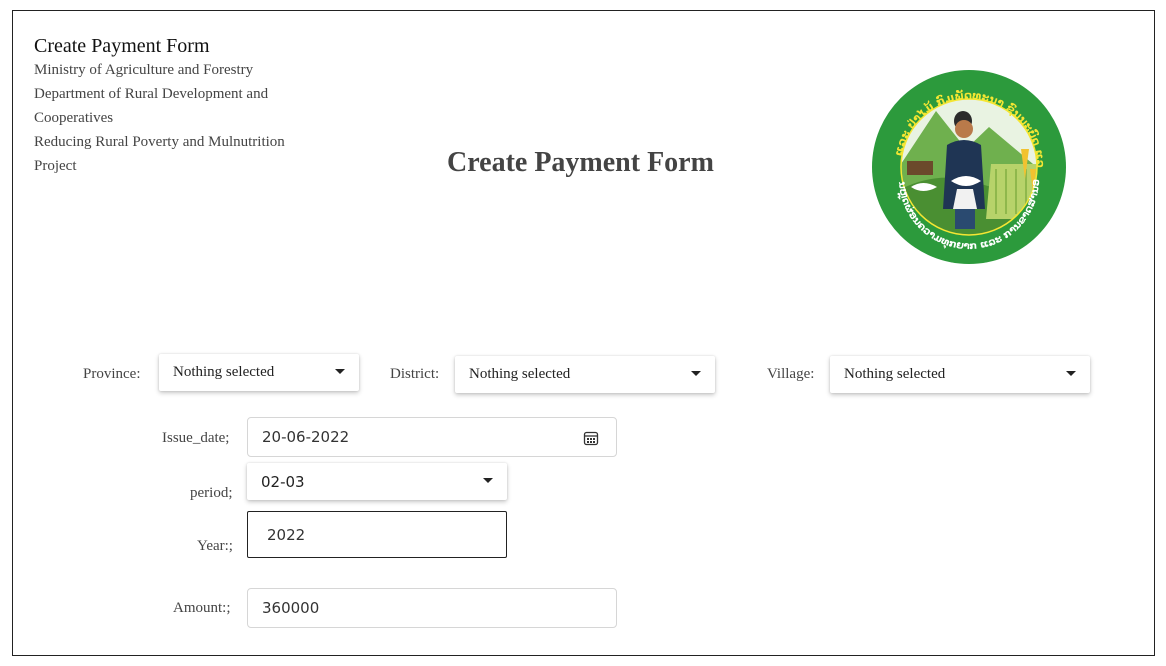  What do you see at coordinates (580, 162) in the screenshot?
I see `page-title: Create Payment Form` at bounding box center [580, 162].